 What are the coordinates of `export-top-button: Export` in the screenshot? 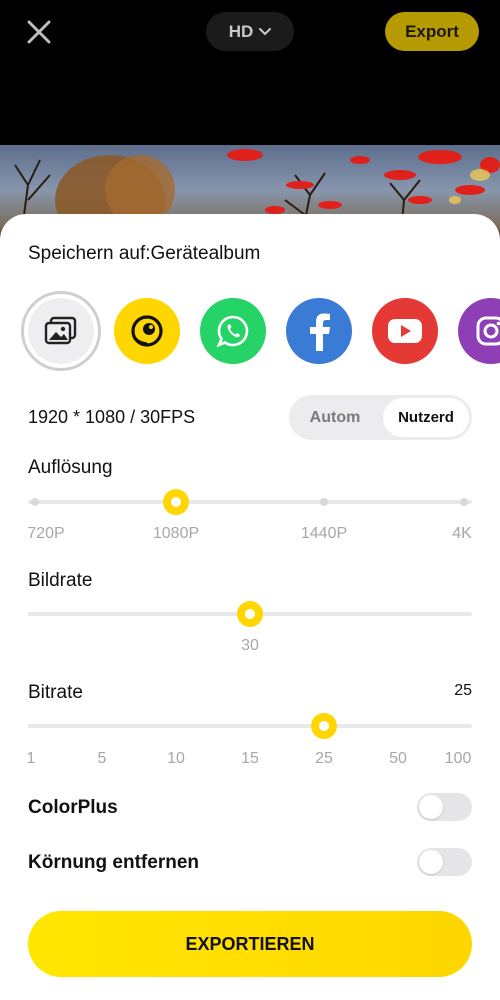 It's located at (432, 31).